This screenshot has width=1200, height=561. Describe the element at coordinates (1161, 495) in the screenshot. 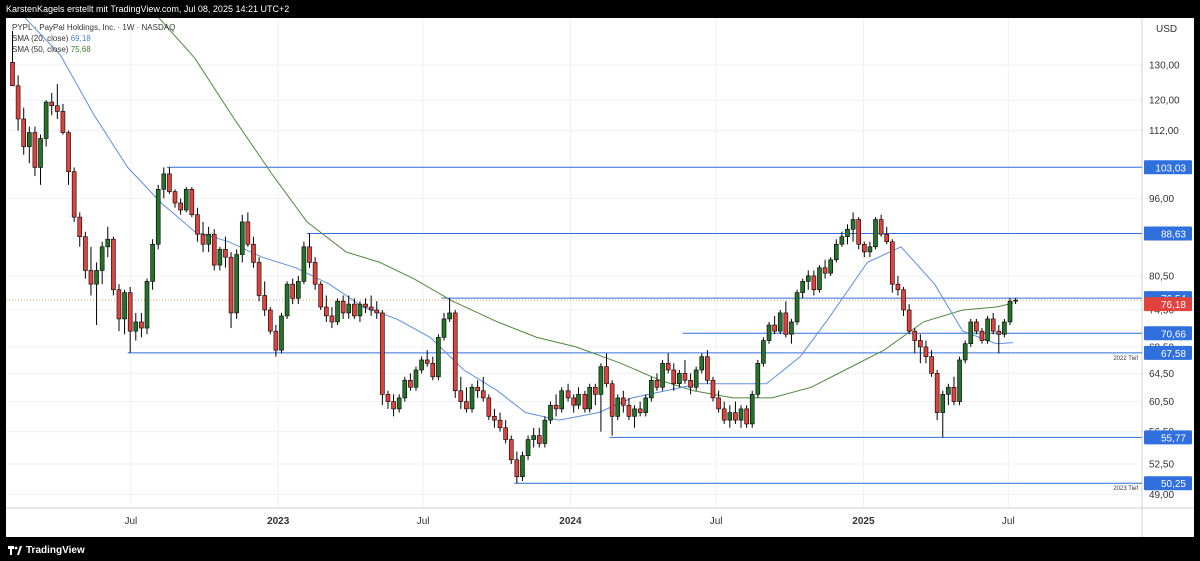

I see `price-tick-label: 49,00` at that location.